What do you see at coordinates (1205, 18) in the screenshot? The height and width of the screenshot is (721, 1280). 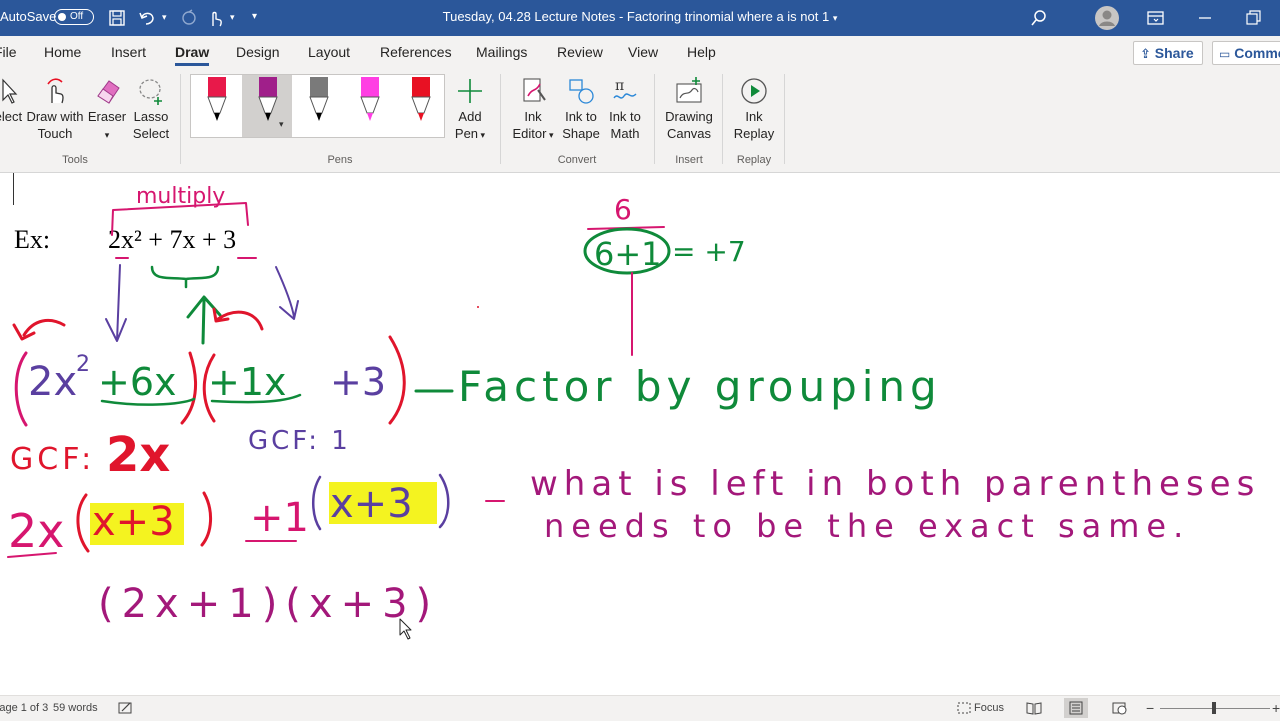 I see `minimize-icon` at bounding box center [1205, 18].